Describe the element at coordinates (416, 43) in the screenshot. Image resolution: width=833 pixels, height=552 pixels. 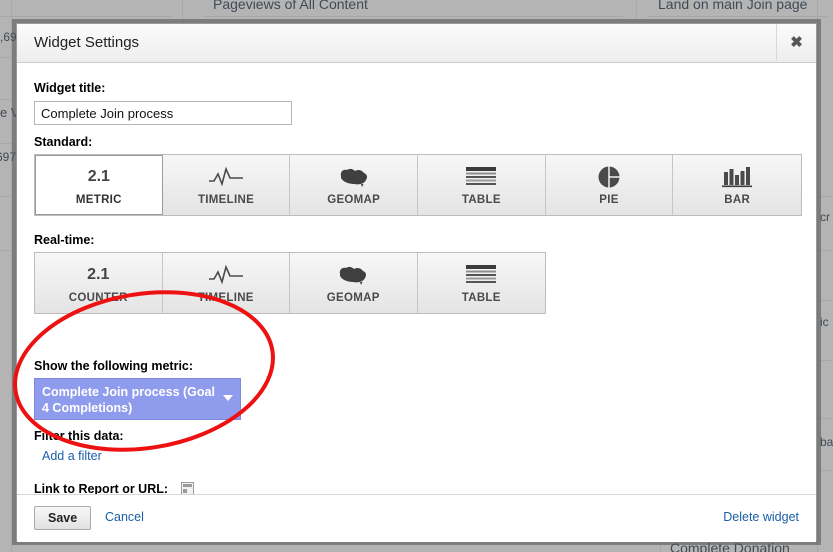
I see `dialog-titlebar: Widget Settings ✖` at that location.